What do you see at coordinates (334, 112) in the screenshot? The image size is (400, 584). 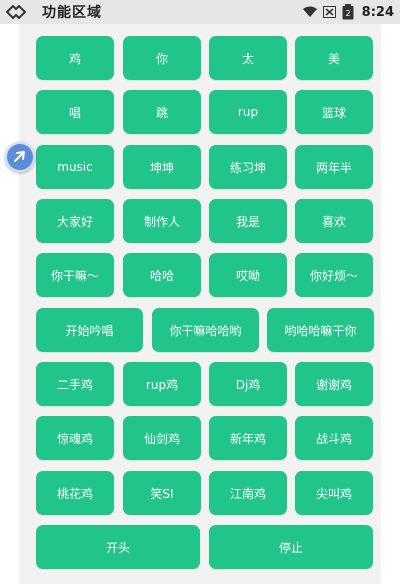 I see `sound-button: 篮球` at bounding box center [334, 112].